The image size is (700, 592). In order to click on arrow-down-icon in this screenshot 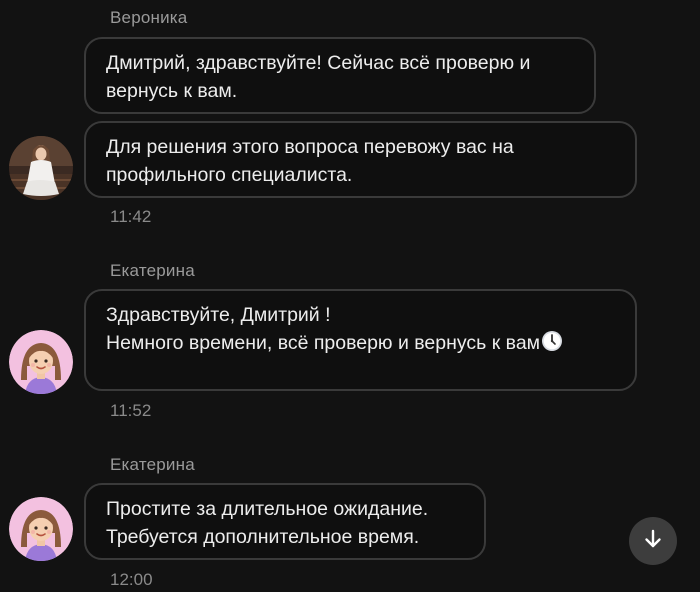, I will do `click(653, 541)`.